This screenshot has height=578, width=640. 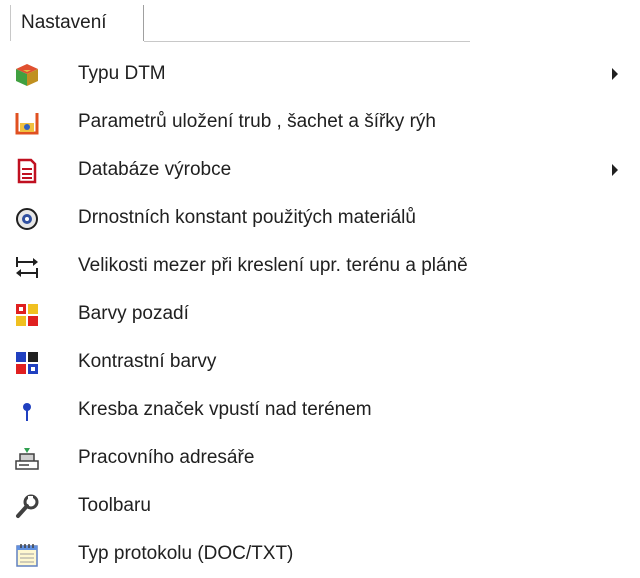 I want to click on menu-tab-nastaveni: Nastavení, so click(x=77, y=23).